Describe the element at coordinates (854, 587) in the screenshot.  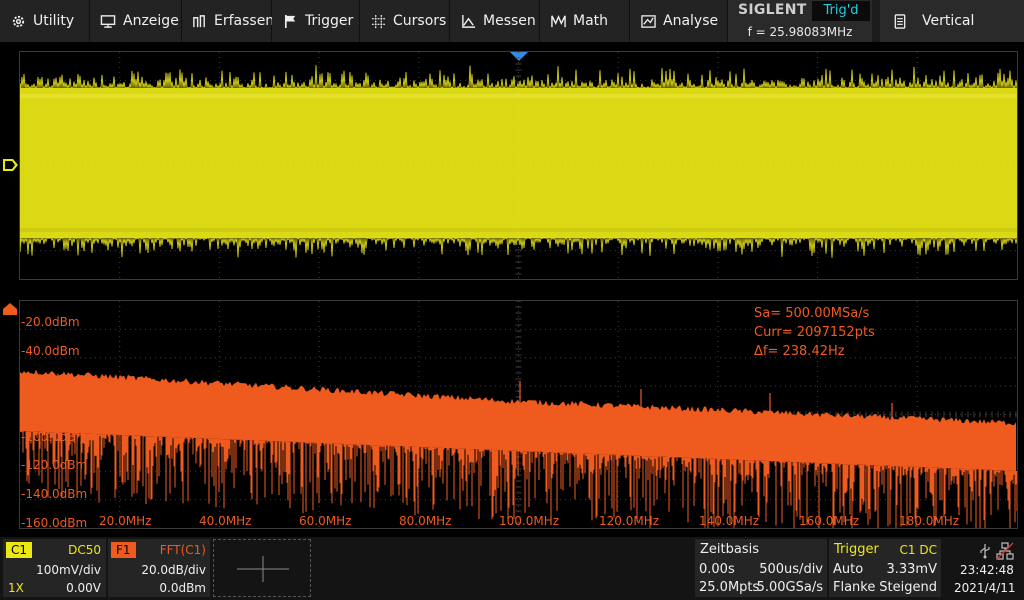
I see `trigger-type: Flanke` at that location.